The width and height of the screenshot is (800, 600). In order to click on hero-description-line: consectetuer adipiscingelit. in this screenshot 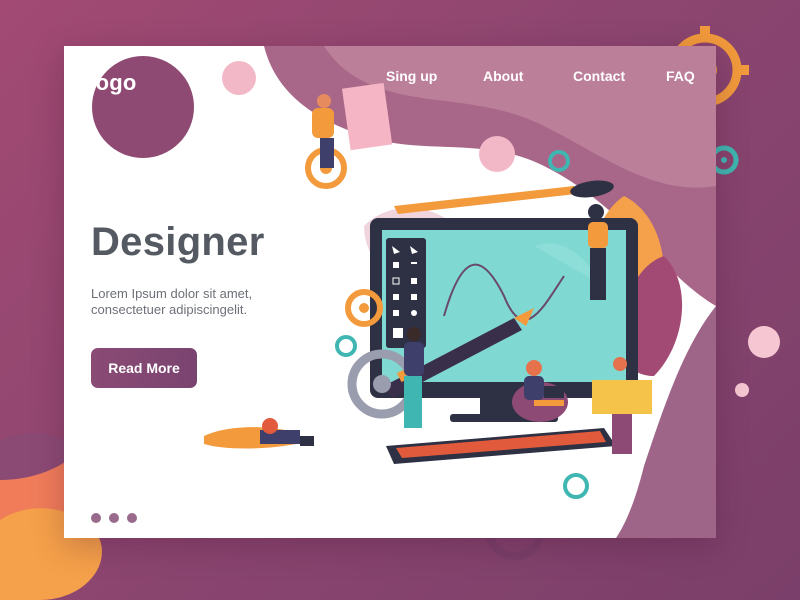, I will do `click(169, 309)`.